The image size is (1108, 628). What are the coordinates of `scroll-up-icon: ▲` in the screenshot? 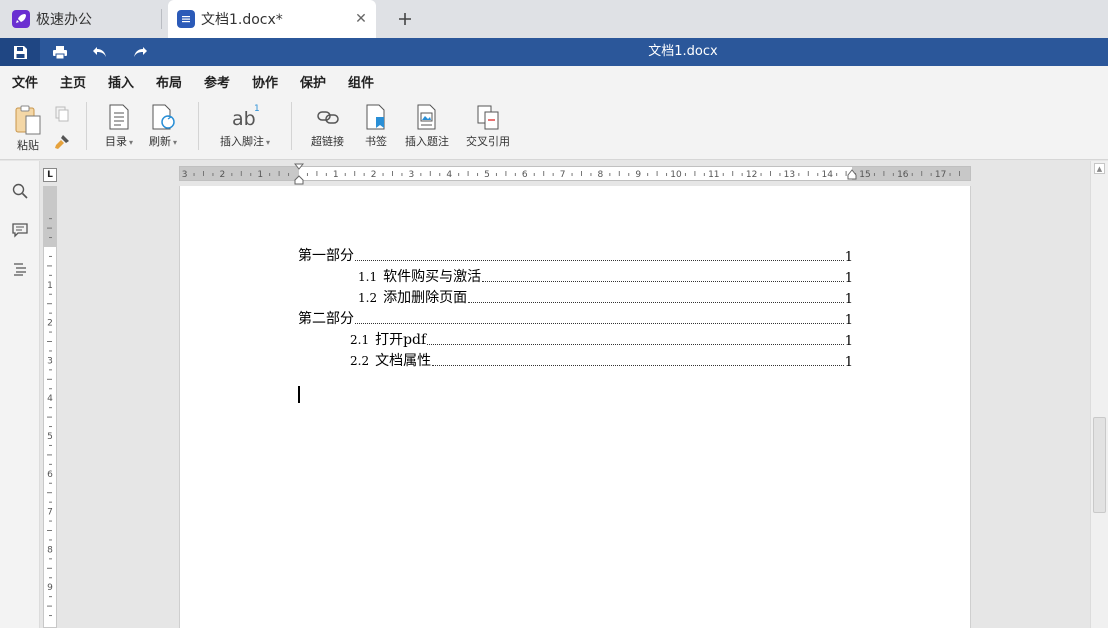 It's located at (1099, 168).